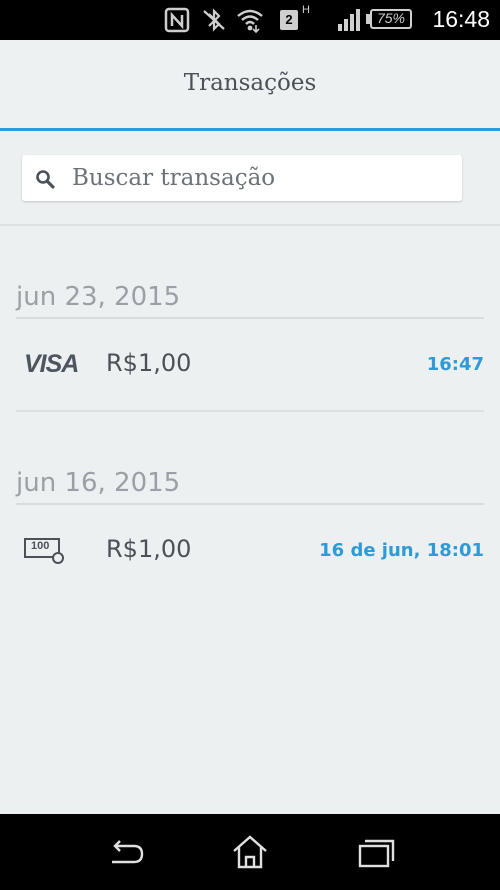  Describe the element at coordinates (51, 364) in the screenshot. I see `visa-logo: VISA` at that location.